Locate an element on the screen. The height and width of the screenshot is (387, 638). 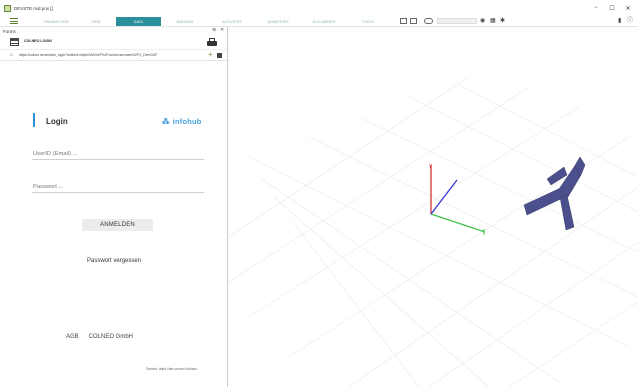
grid-icon is located at coordinates (403, 21).